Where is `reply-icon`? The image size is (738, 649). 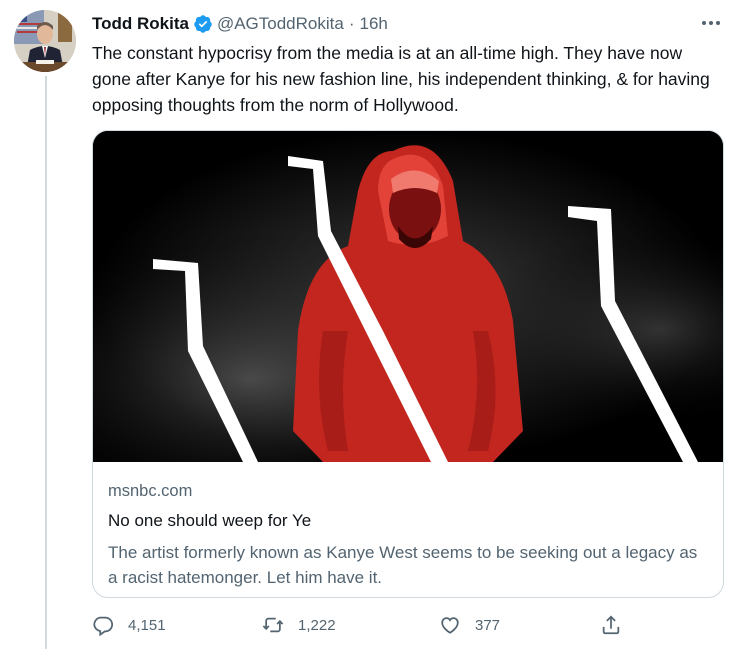 reply-icon is located at coordinates (103, 626).